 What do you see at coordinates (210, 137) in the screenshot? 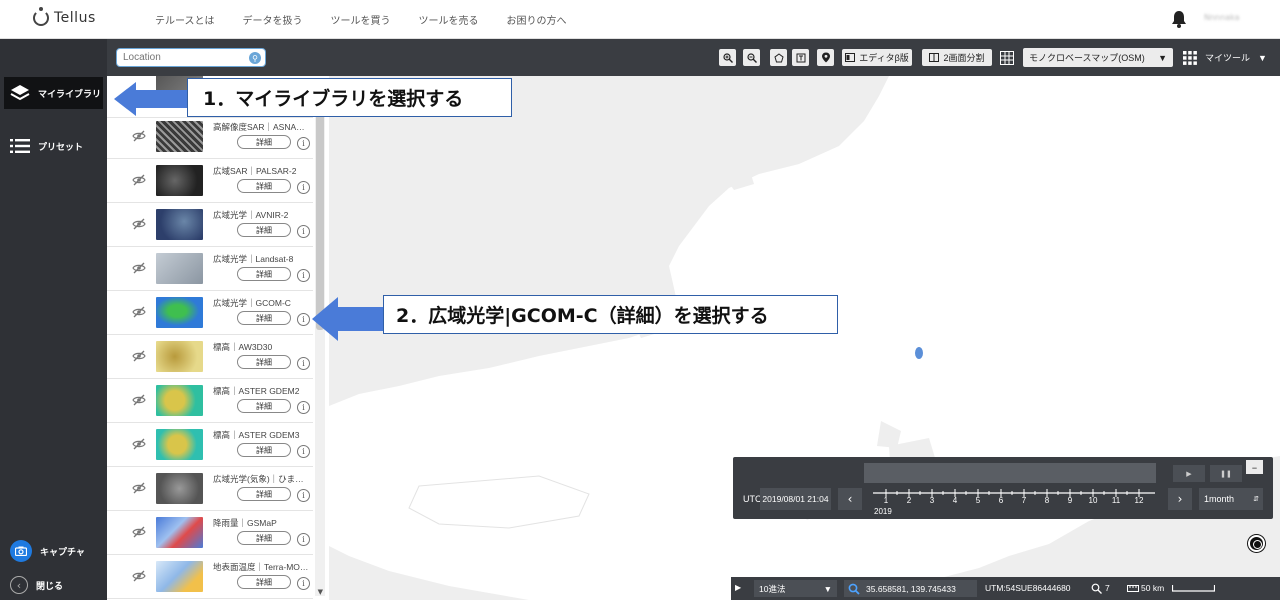
I see `layer-item: 高解像度SAR｜ASNARO-2 詳細 i` at bounding box center [210, 137].